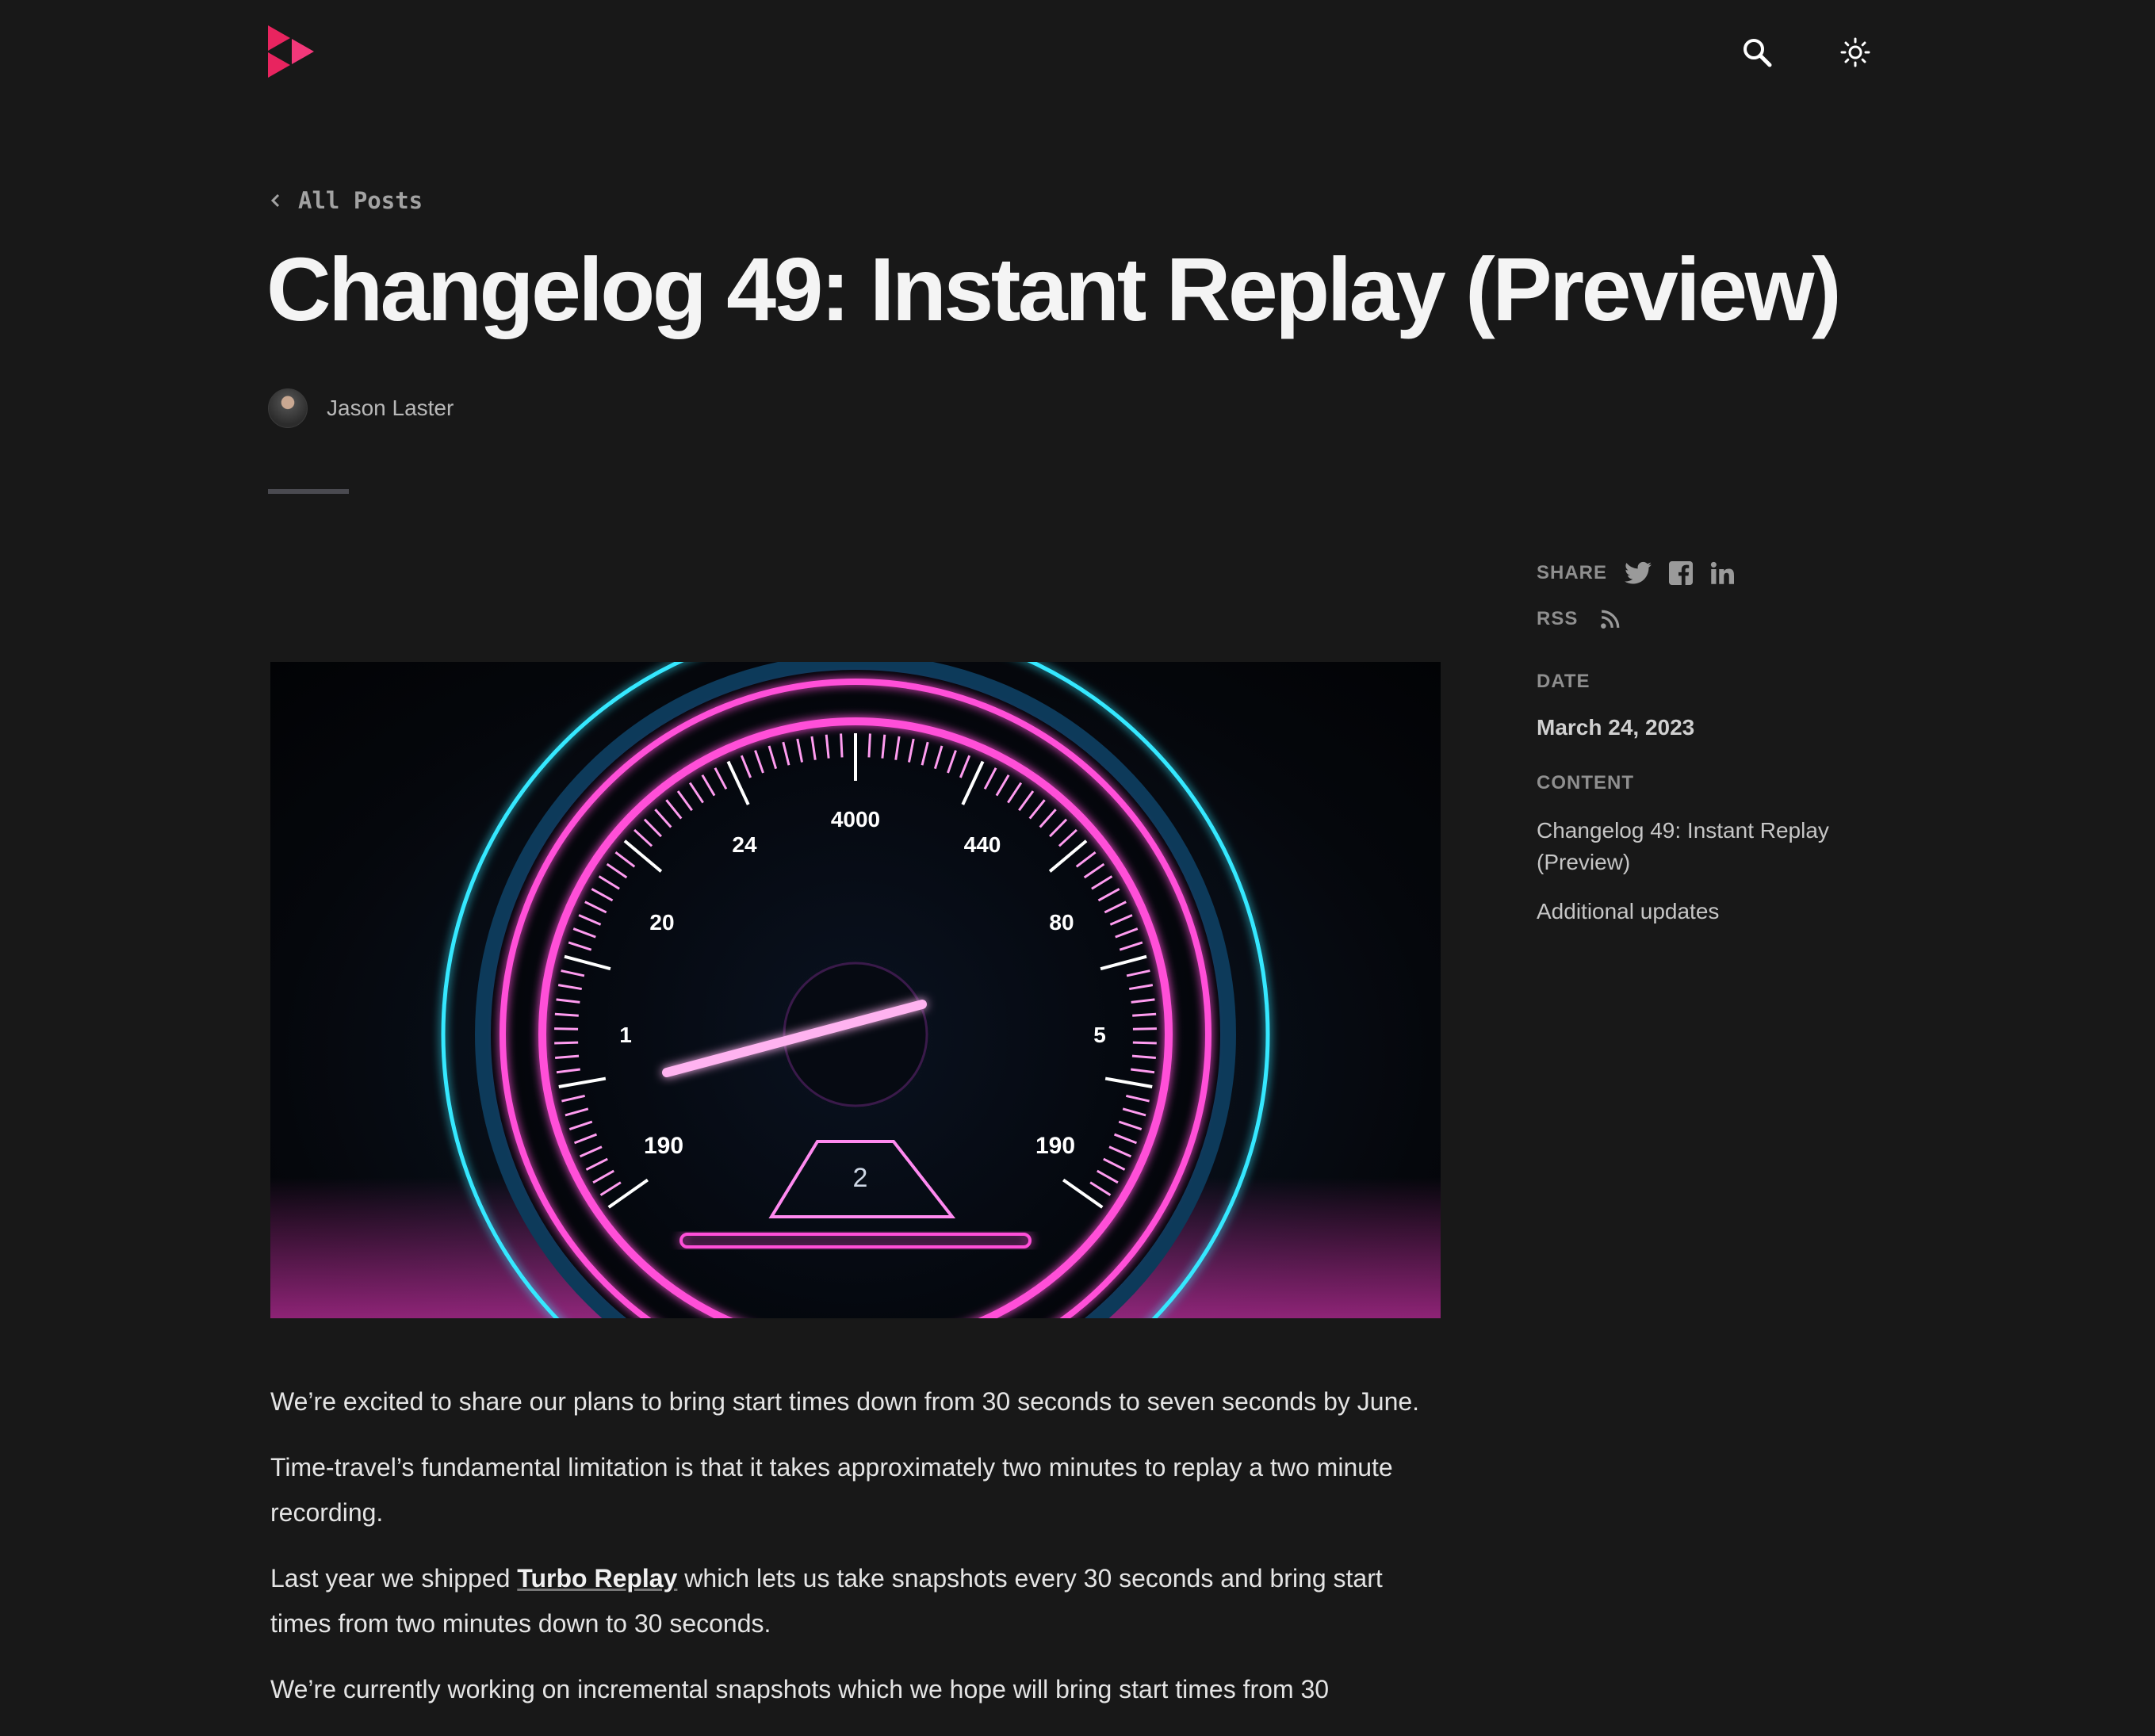 Image resolution: width=2155 pixels, height=1736 pixels. I want to click on author-avatar, so click(288, 408).